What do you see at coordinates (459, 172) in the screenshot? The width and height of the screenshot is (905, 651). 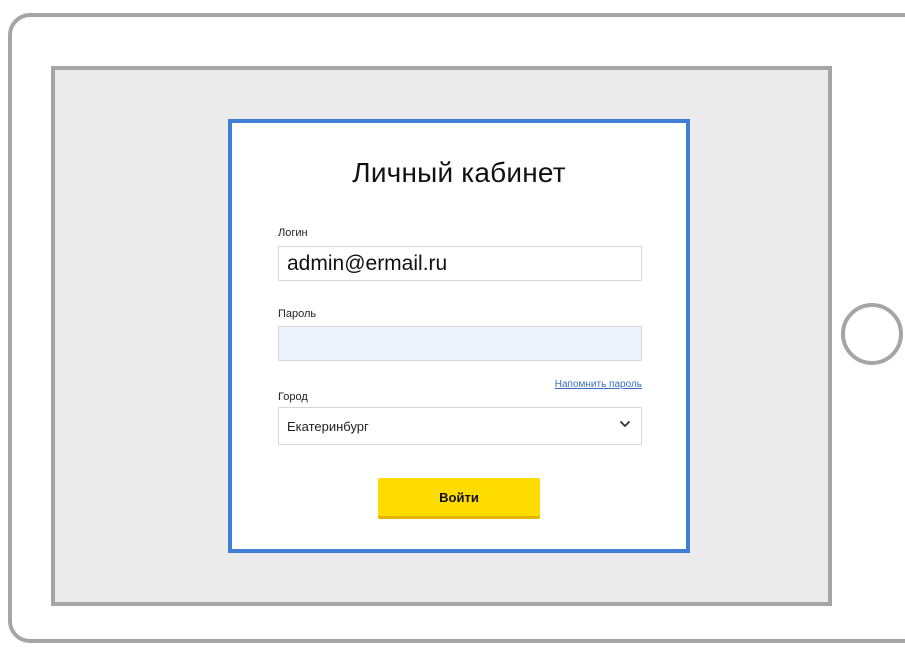 I see `page-title: Личный кабинет` at bounding box center [459, 172].